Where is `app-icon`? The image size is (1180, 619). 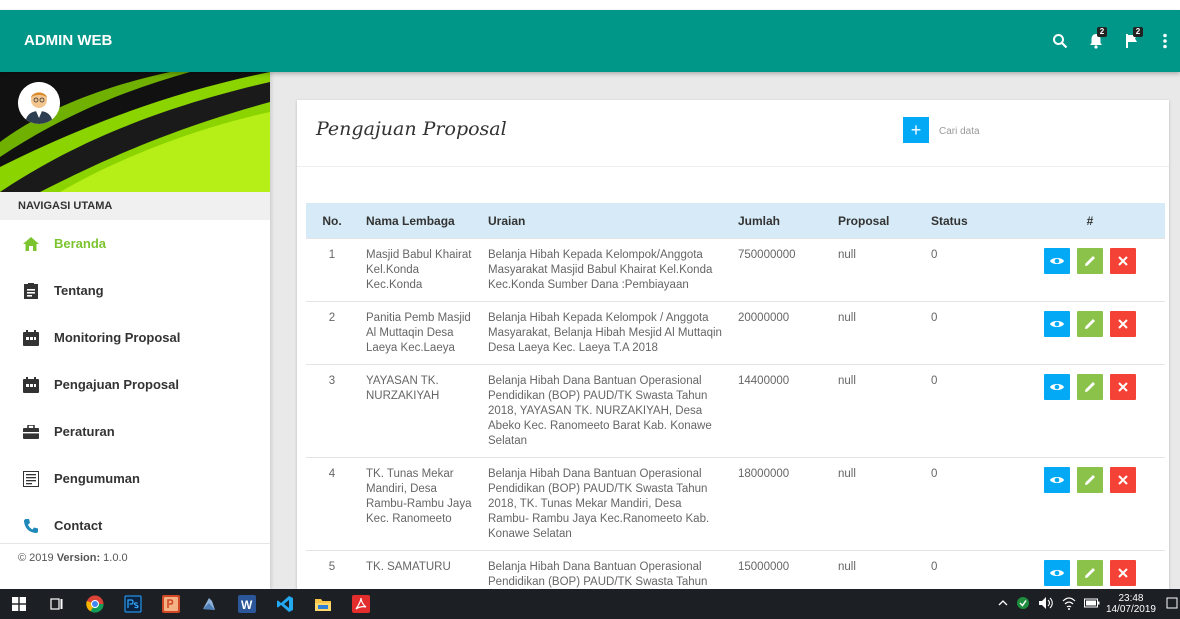
app-icon is located at coordinates (209, 604).